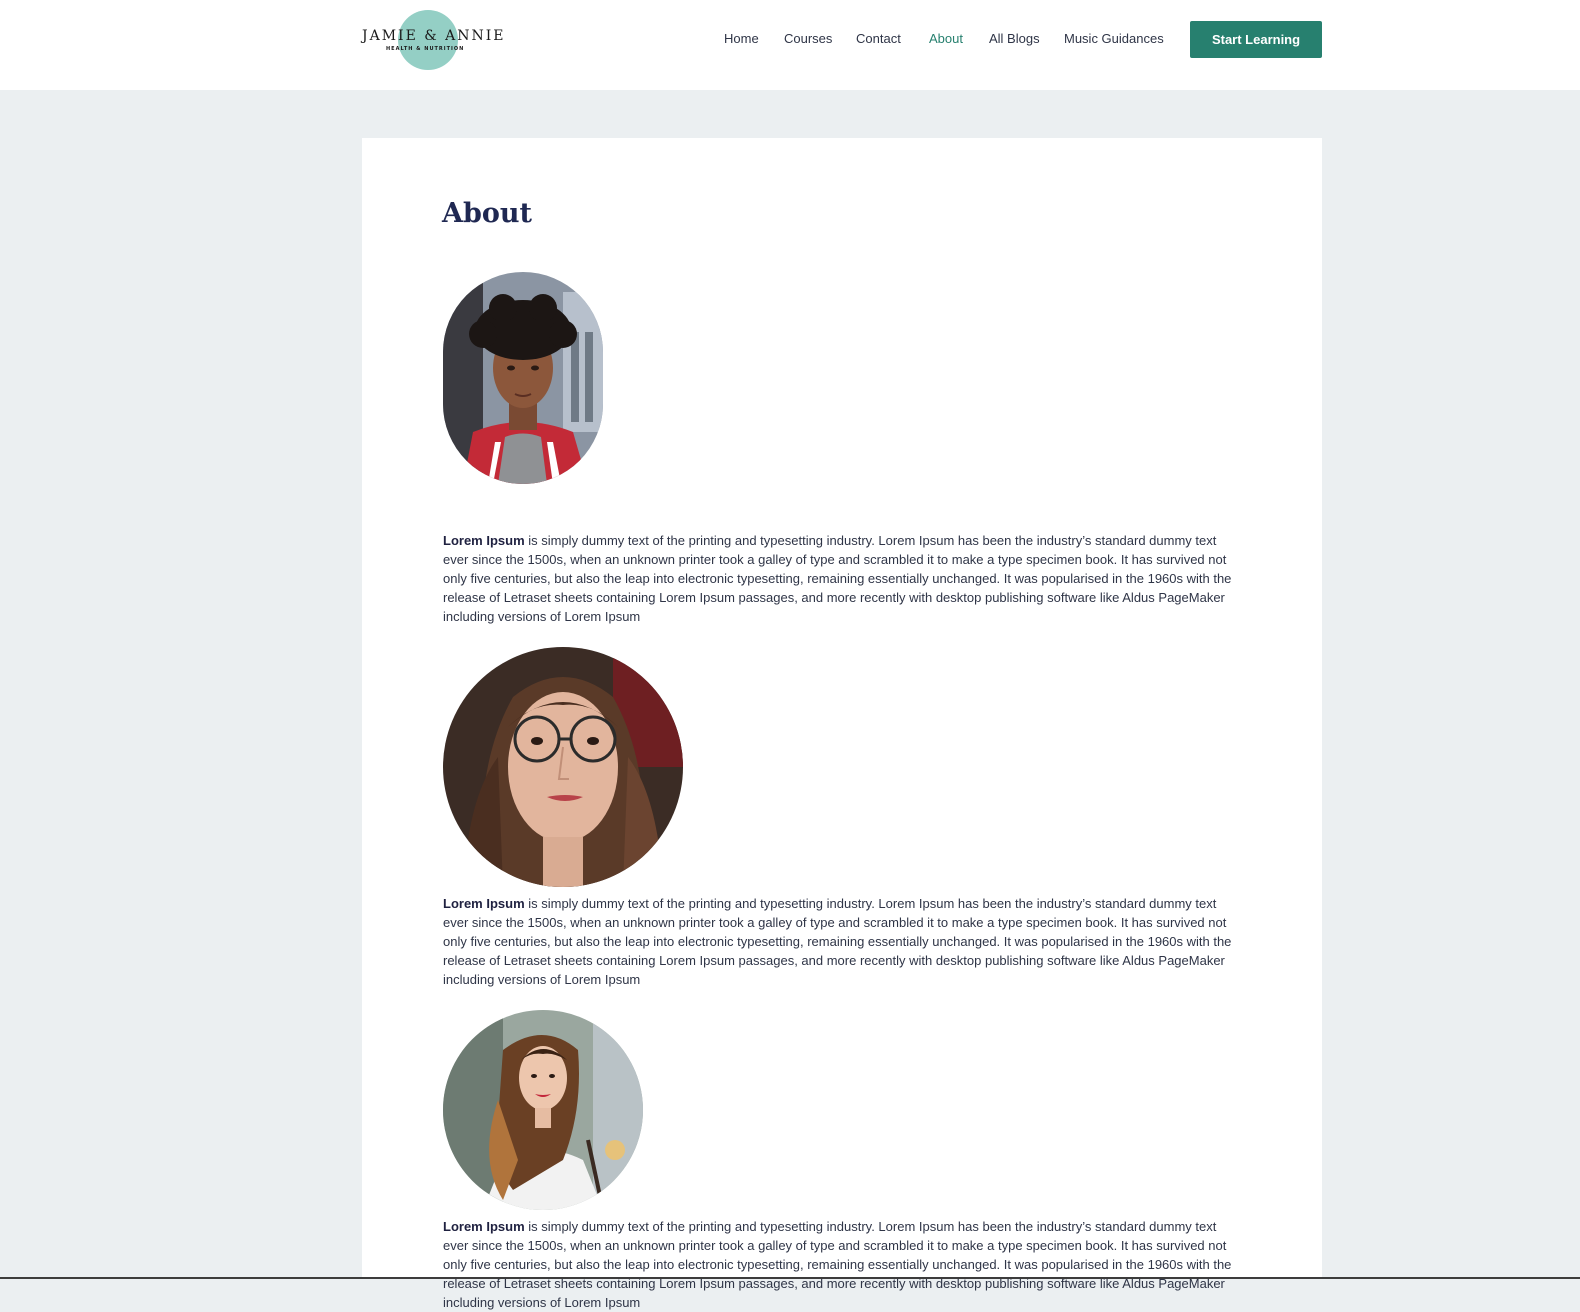 This screenshot has width=1580, height=1312. What do you see at coordinates (484, 540) in the screenshot?
I see `profile-bold-1: Lorem Ipsum` at bounding box center [484, 540].